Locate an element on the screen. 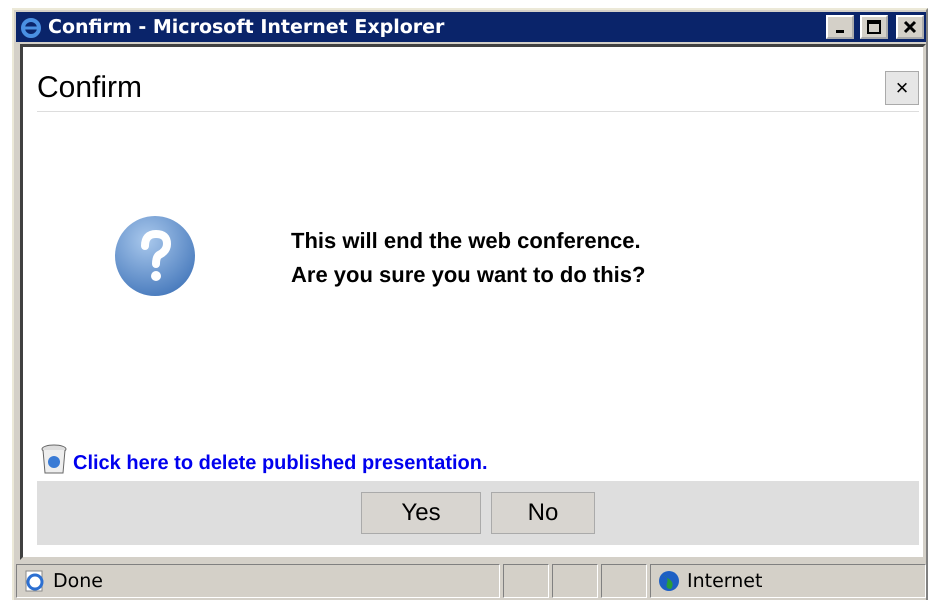 Image resolution: width=928 pixels, height=603 pixels. maximize-icon is located at coordinates (874, 27).